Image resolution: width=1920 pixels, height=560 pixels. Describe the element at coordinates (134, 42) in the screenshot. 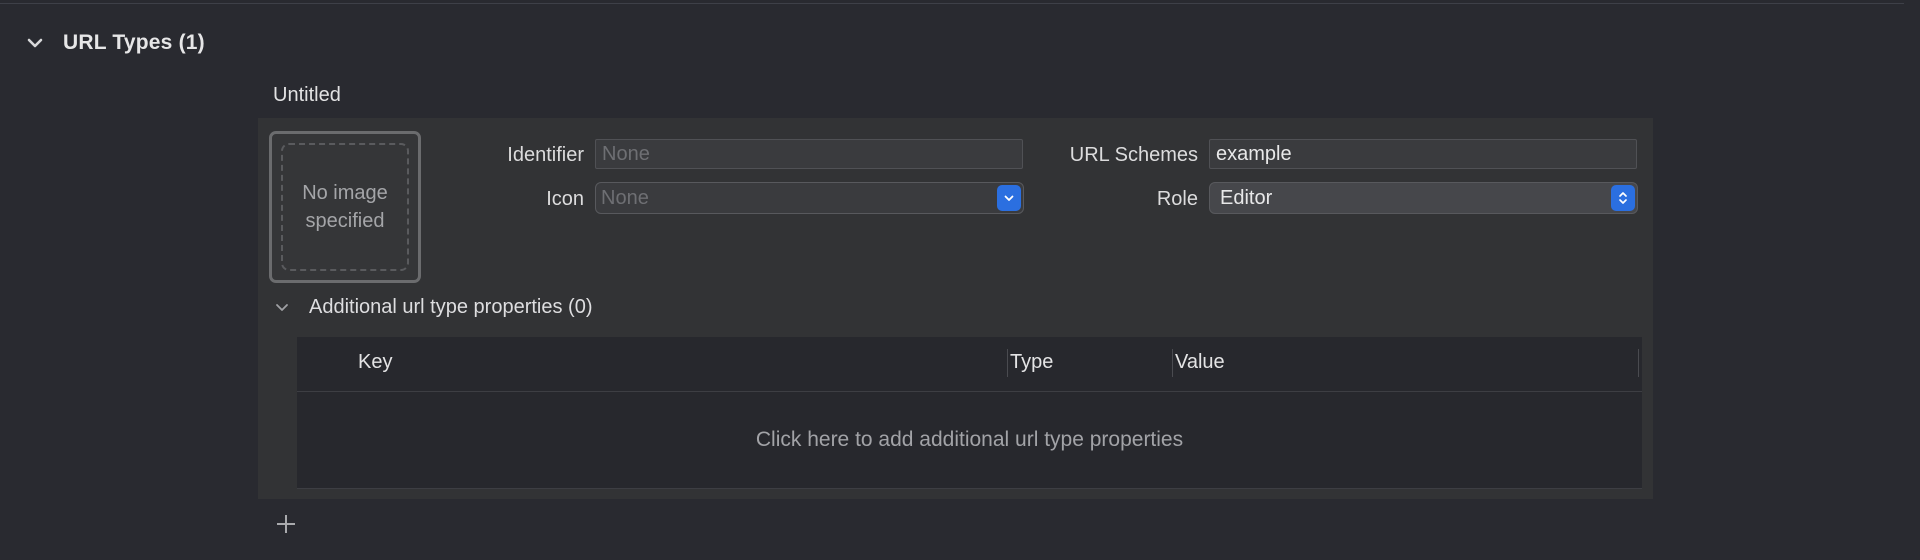

I see `section-title: URL Types (1)` at that location.